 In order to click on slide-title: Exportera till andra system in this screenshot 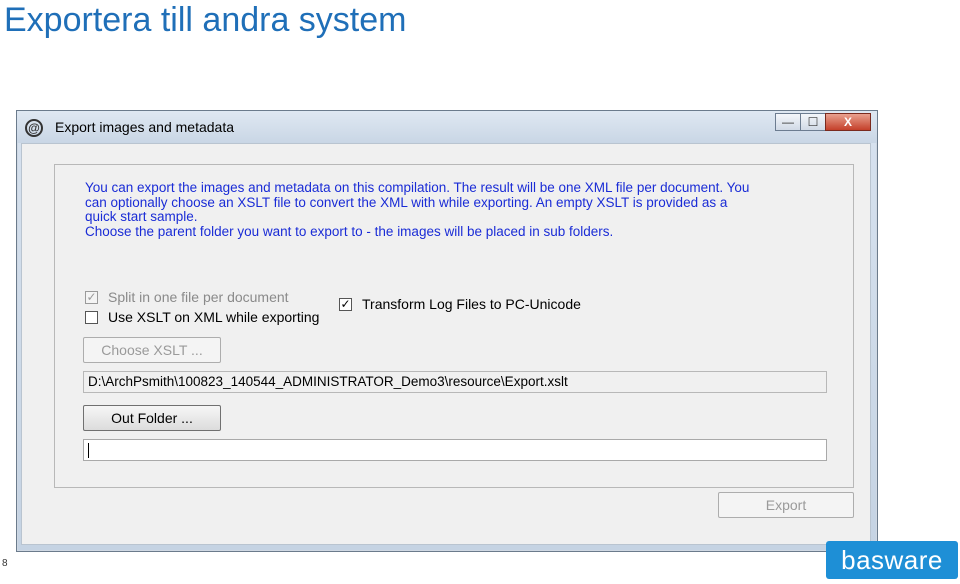, I will do `click(205, 20)`.